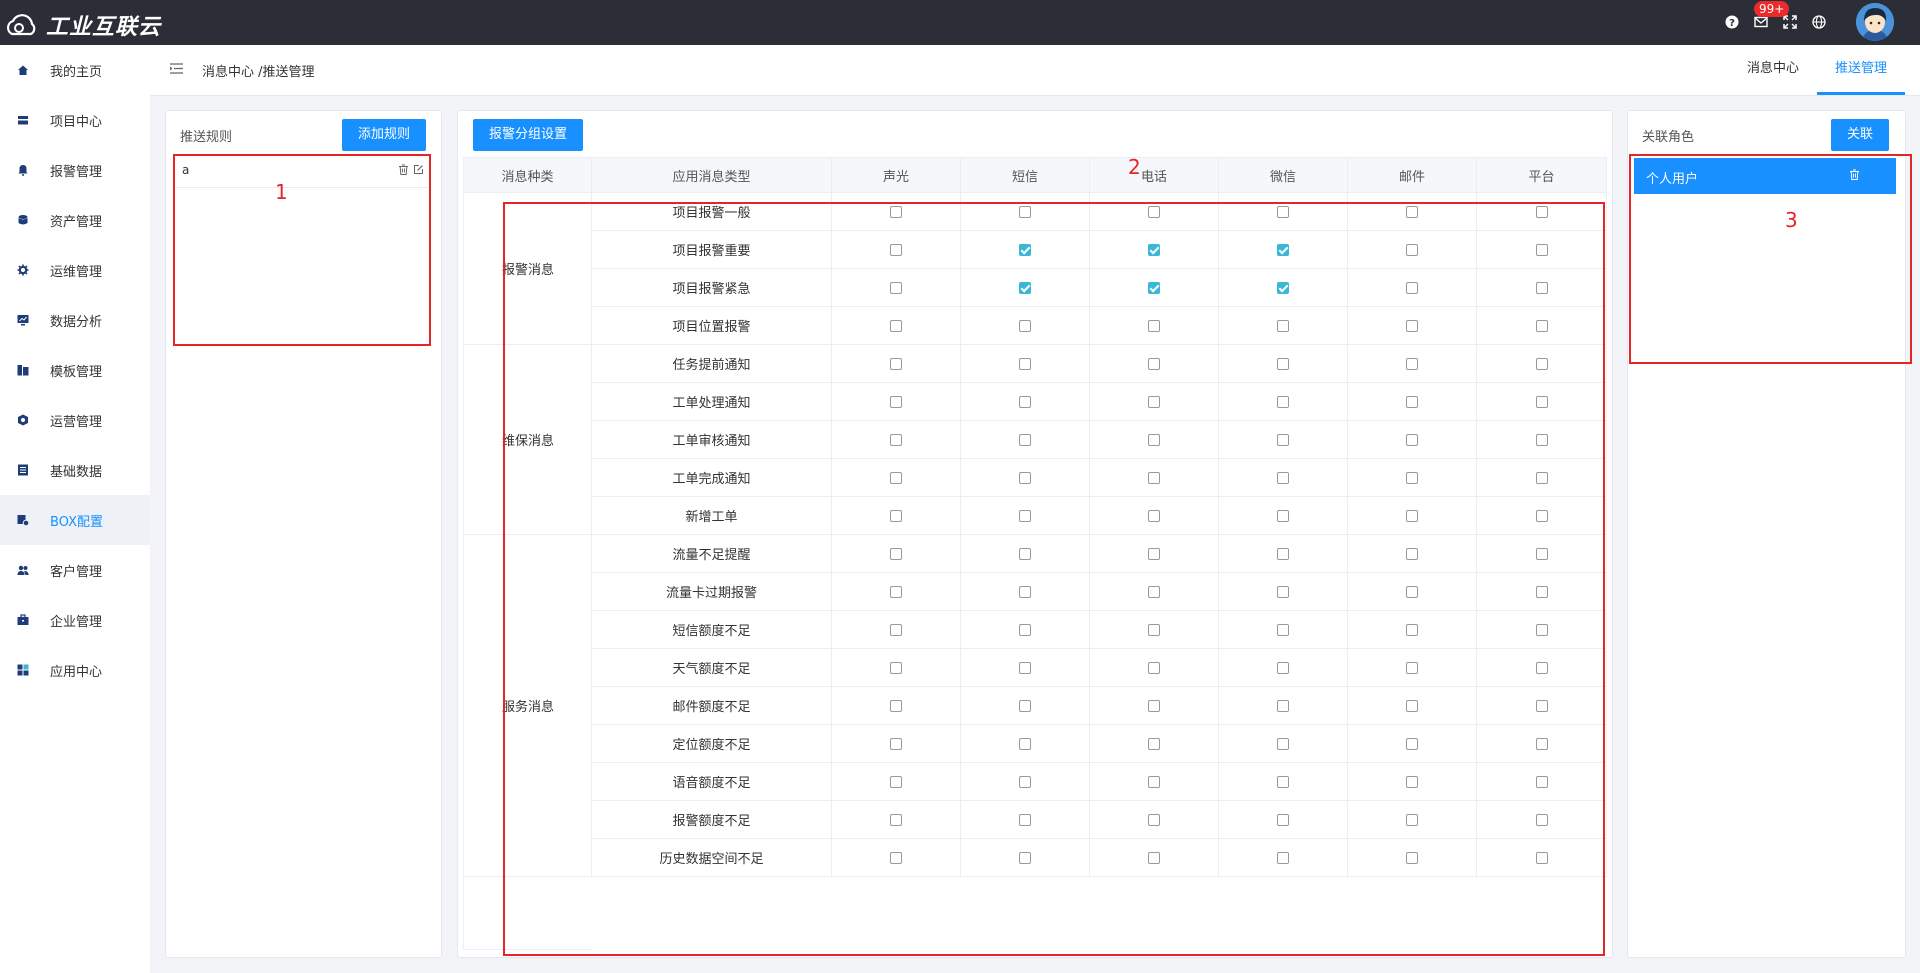 This screenshot has width=1920, height=973. I want to click on project-icon, so click(23, 120).